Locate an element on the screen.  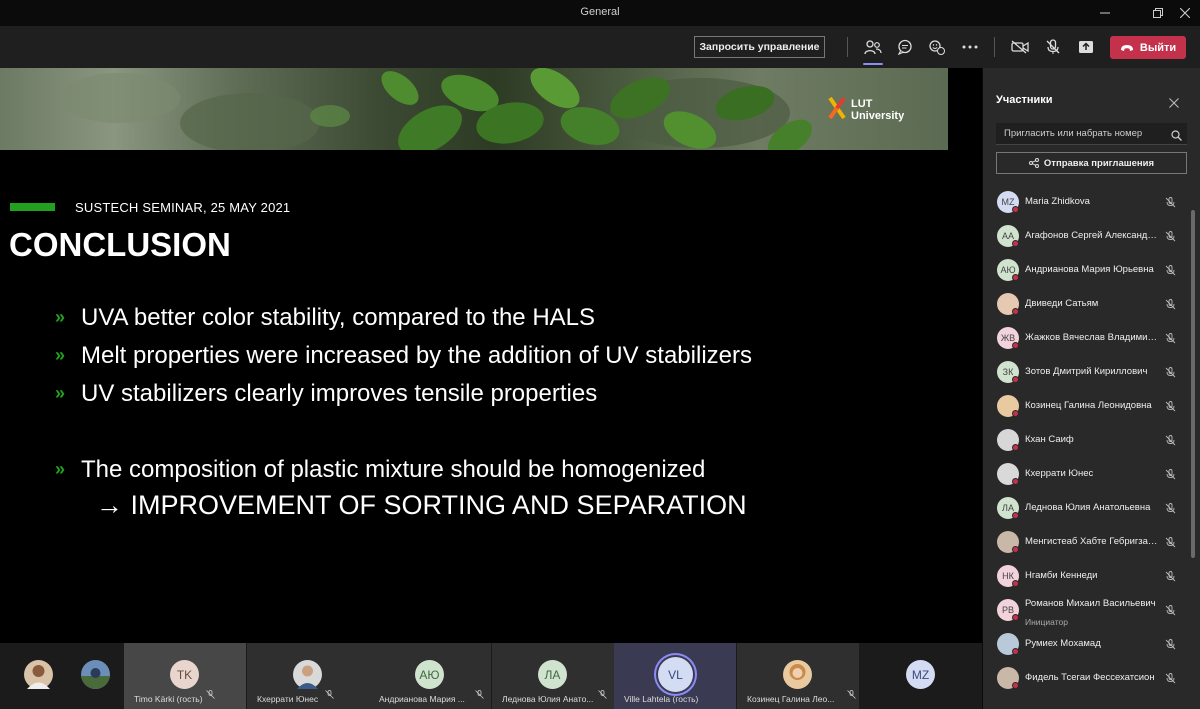
participant-name: Романов Михаил Васильевич is located at coordinates (1090, 603).